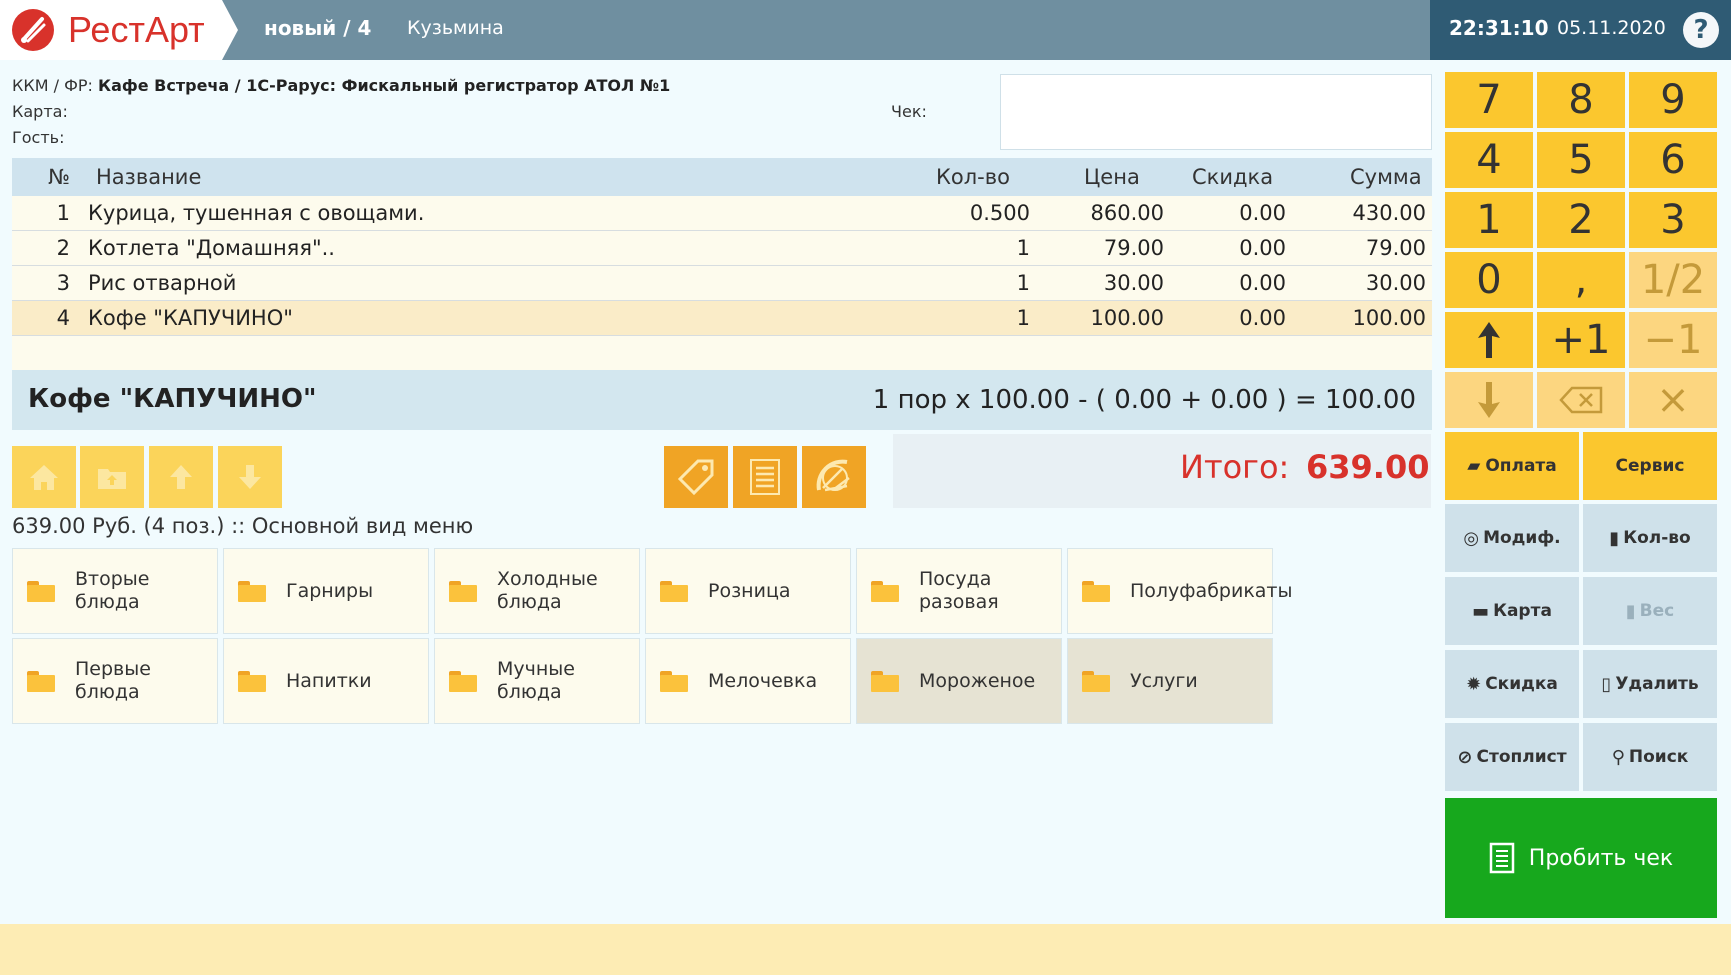  What do you see at coordinates (722, 283) in the screenshot?
I see `table-row: 3 Рис отварной 1 30.00 0.00 30.00` at bounding box center [722, 283].